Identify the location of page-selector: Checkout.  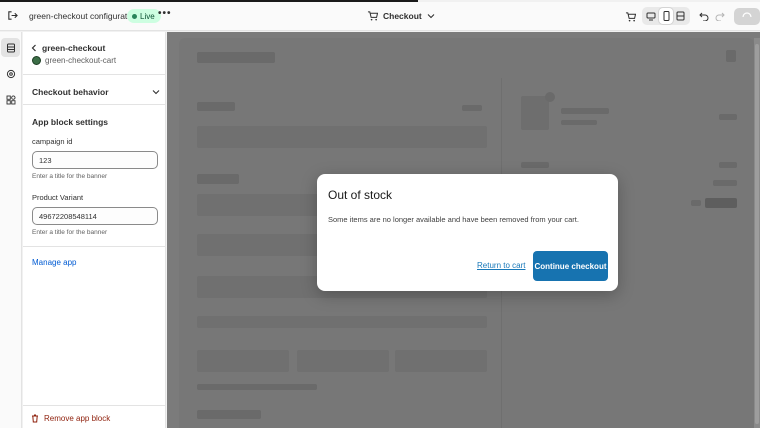
(401, 16).